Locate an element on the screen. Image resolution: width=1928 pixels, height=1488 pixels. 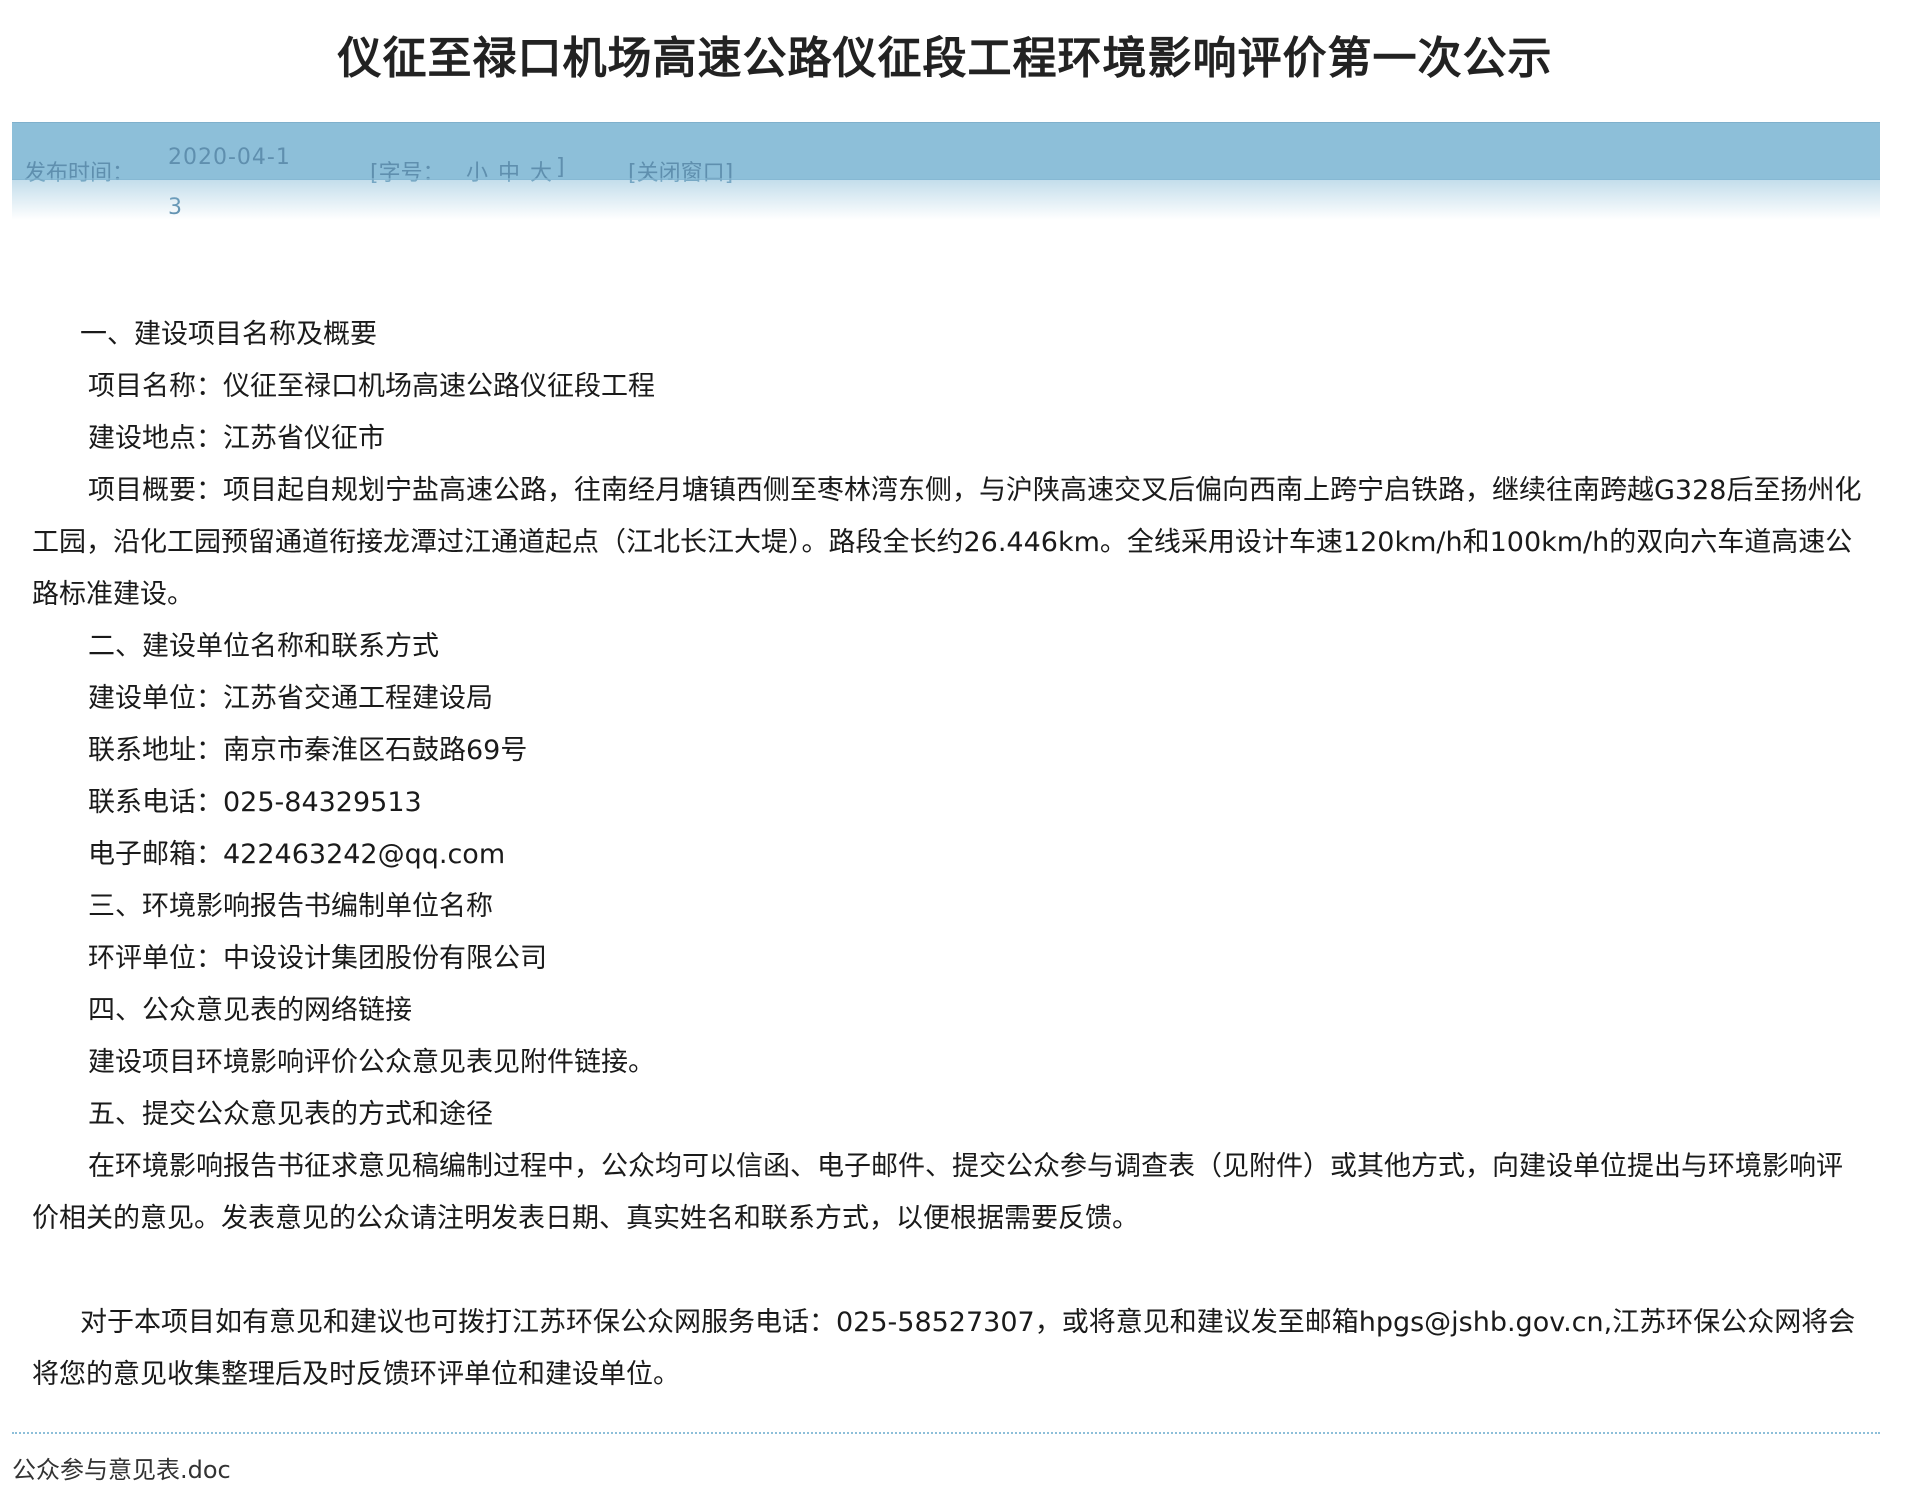
opinion-form-link-text: 建设项目环境影响评价公众意见表见附件链接。 is located at coordinates (371, 1062).